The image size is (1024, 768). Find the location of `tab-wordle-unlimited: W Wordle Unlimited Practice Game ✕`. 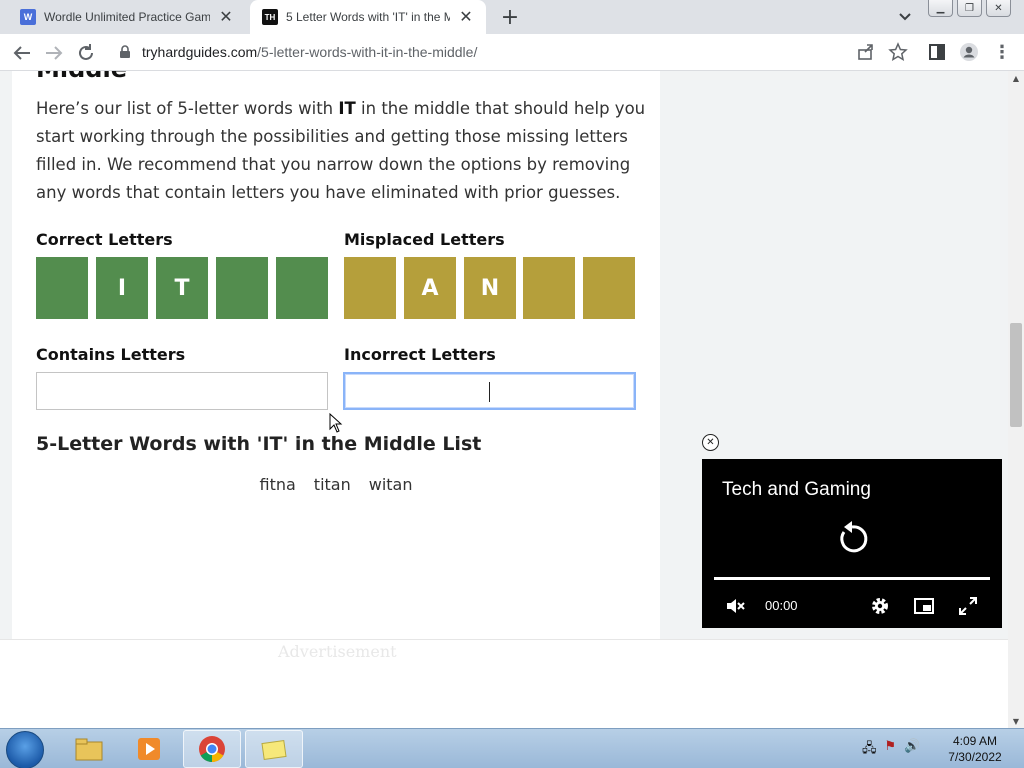

tab-wordle-unlimited: W Wordle Unlimited Practice Game ✕ is located at coordinates (127, 17).